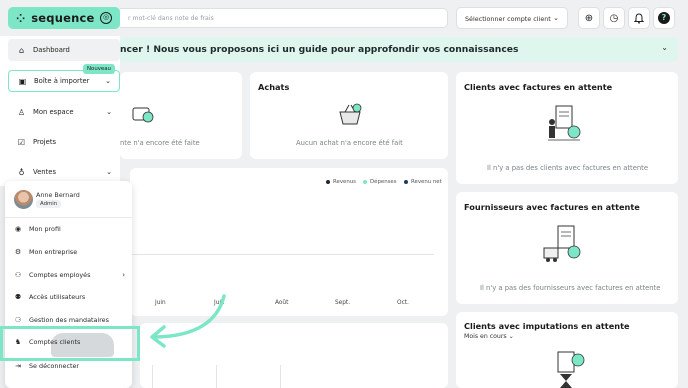 This screenshot has height=388, width=688. Describe the element at coordinates (143, 115) in the screenshot. I see `sales-illustration-icon` at that location.